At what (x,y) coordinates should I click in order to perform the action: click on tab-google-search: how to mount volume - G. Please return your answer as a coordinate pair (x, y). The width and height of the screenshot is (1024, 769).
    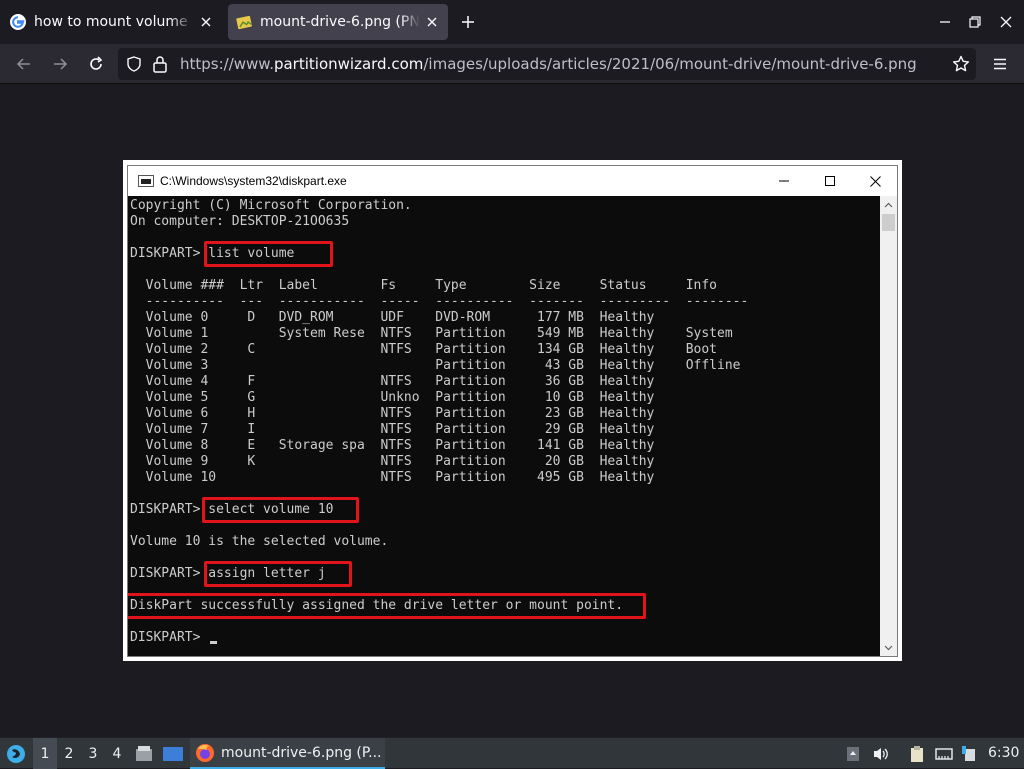
    Looking at the image, I should click on (112, 22).